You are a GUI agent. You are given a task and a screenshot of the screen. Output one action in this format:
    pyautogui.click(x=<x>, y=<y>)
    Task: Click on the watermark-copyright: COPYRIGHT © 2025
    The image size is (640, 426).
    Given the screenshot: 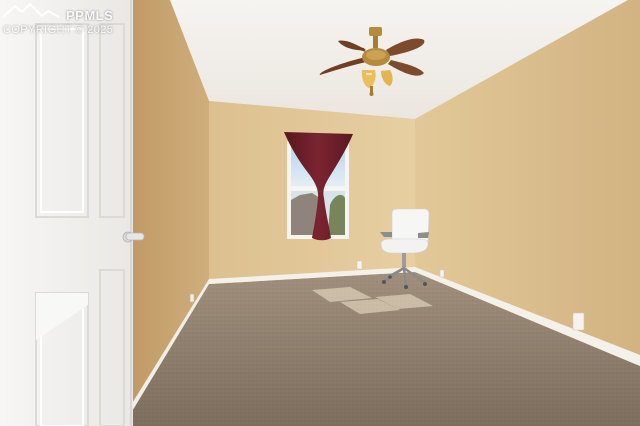 What is the action you would take?
    pyautogui.click(x=58, y=30)
    